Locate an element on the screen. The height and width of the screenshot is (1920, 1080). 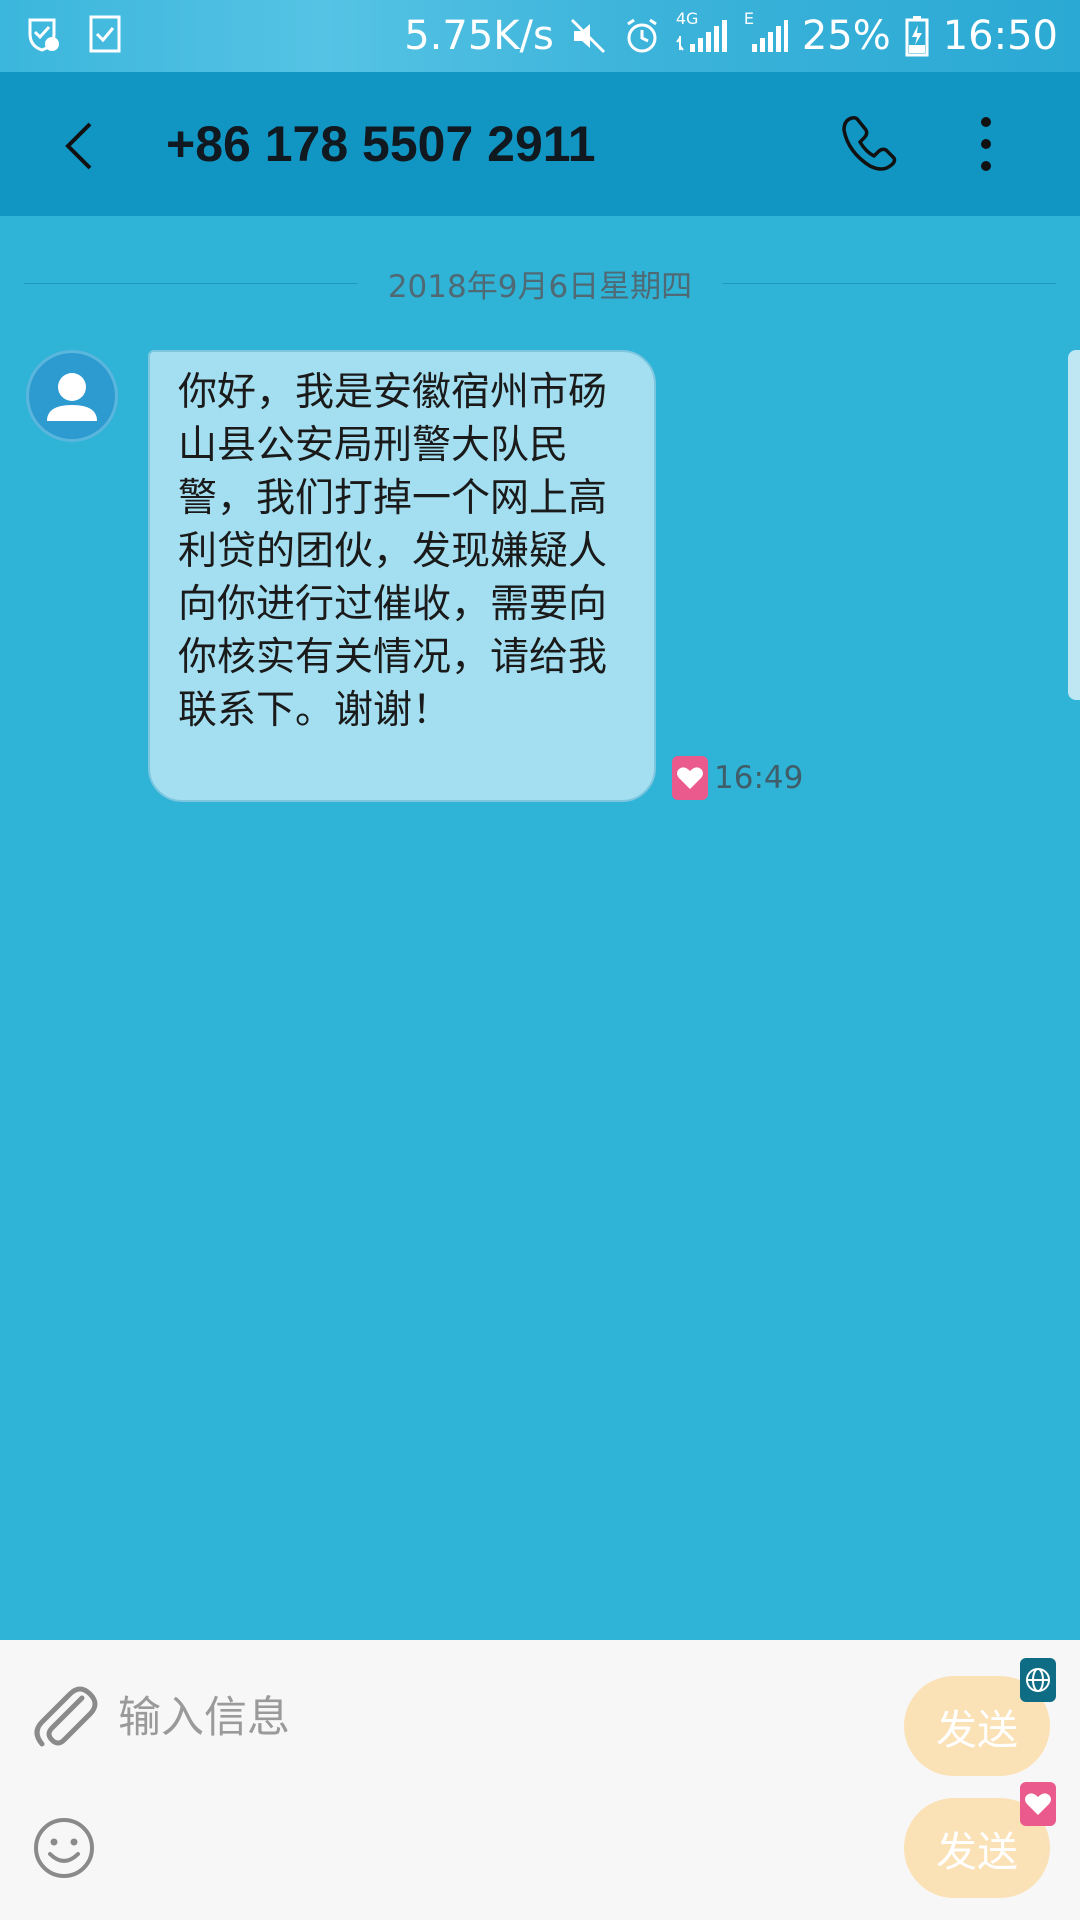
call-button is located at coordinates (870, 144).